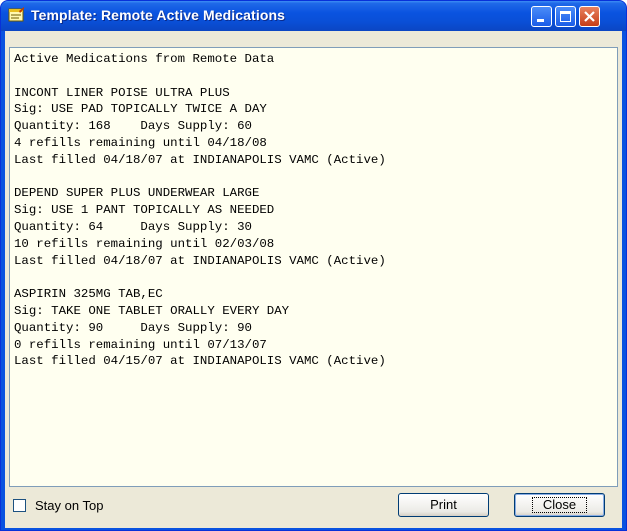  What do you see at coordinates (443, 505) in the screenshot?
I see `print-button: Print` at bounding box center [443, 505].